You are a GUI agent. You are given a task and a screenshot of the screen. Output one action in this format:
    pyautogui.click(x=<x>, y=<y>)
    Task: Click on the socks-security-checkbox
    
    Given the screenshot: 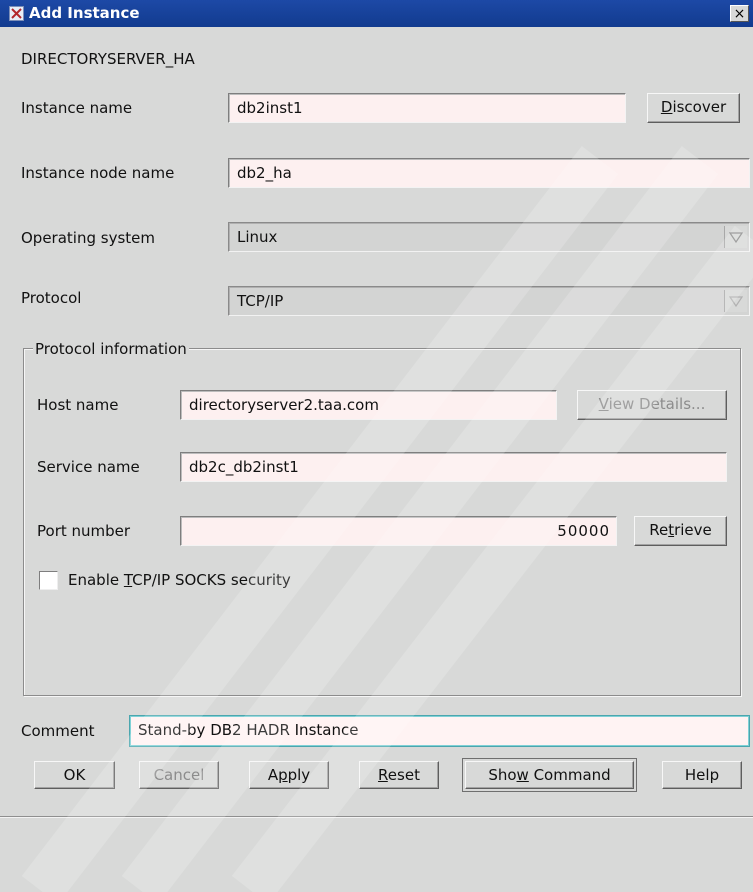 What is the action you would take?
    pyautogui.click(x=48, y=580)
    